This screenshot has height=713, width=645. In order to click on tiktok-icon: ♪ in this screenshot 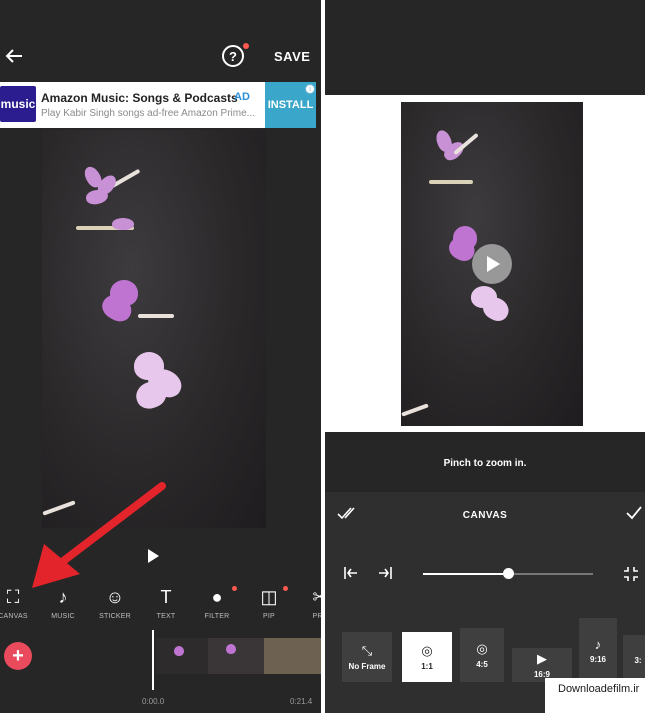, I will do `click(598, 644)`.